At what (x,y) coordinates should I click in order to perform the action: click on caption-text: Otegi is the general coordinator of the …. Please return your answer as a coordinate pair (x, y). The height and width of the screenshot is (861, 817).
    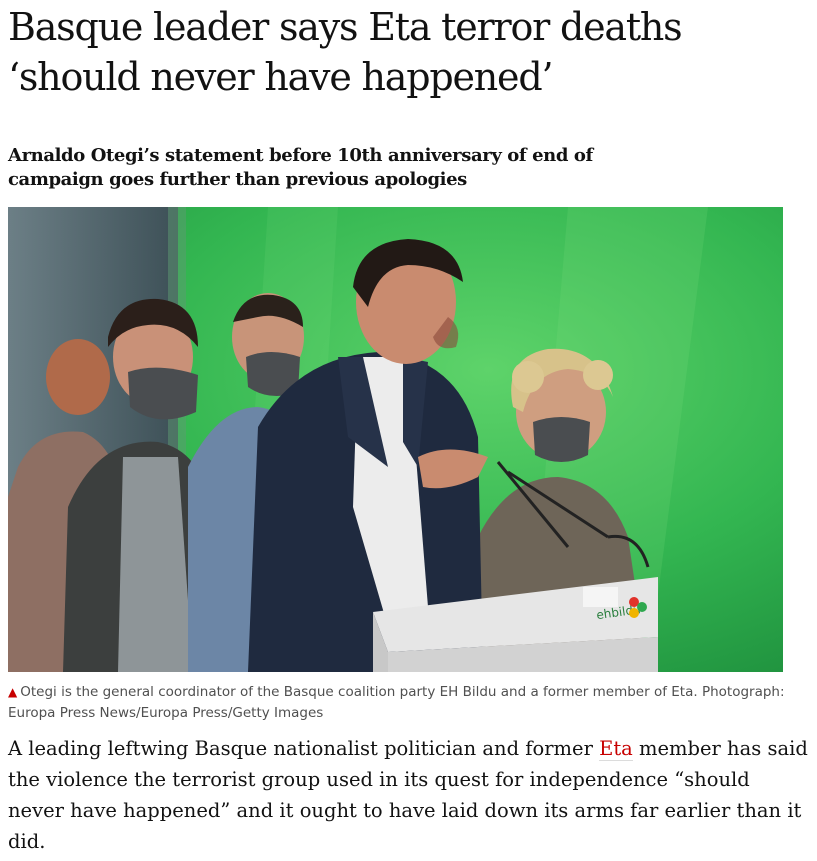
    Looking at the image, I should click on (396, 702).